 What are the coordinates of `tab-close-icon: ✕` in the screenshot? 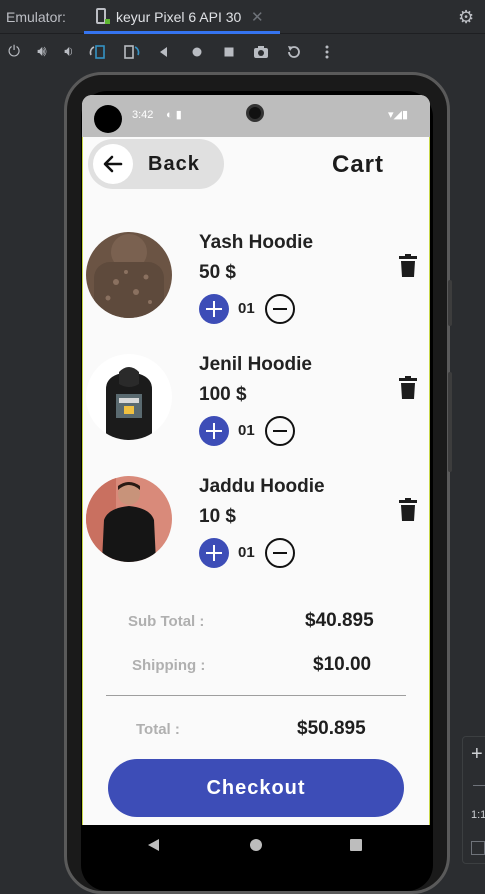 It's located at (257, 17).